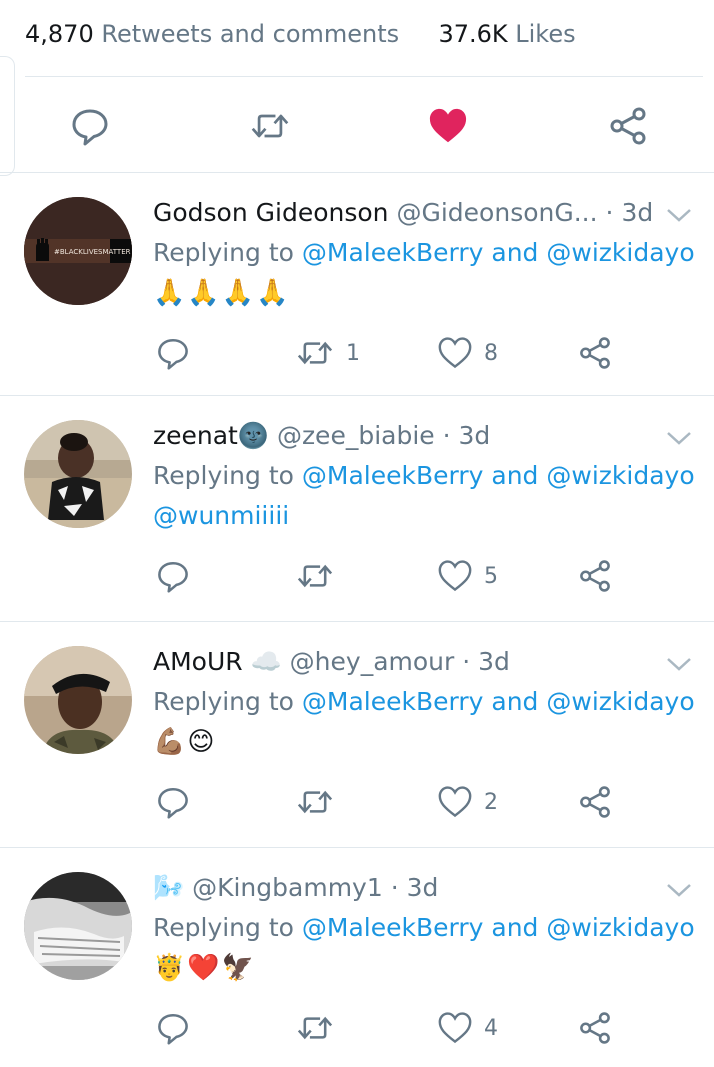 The height and width of the screenshot is (1067, 714). Describe the element at coordinates (185, 742) in the screenshot. I see `tweet-text: 💪🏽😊` at that location.